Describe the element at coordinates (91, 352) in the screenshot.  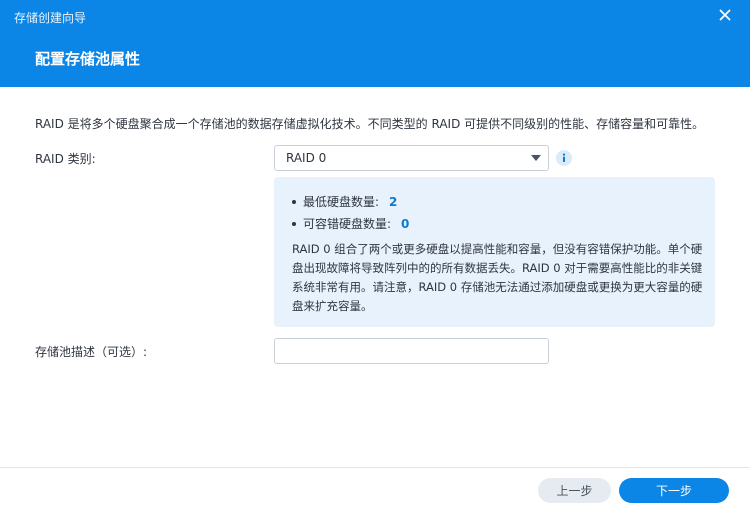
I see `pool-description-label: 存储池描述（可选）:` at that location.